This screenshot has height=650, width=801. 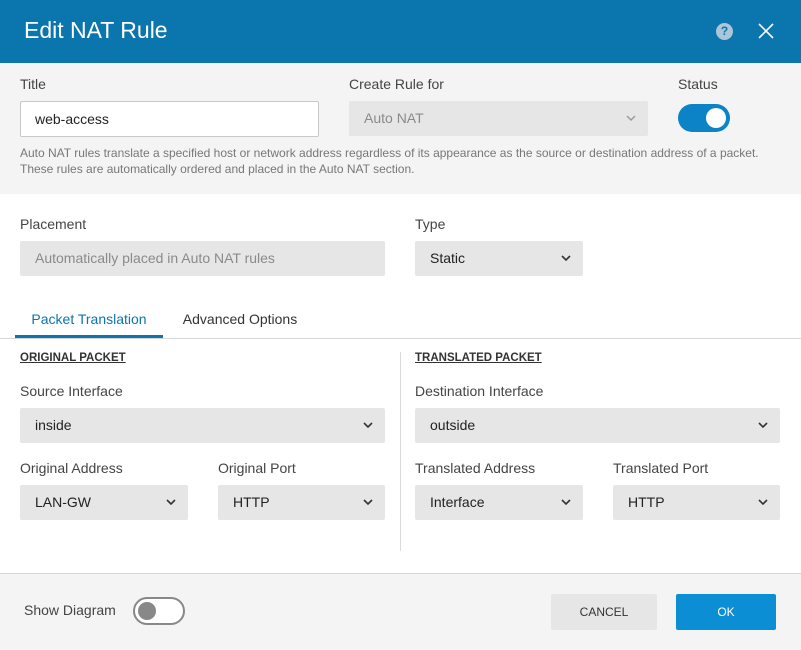 I want to click on type-select: Static, so click(x=499, y=258).